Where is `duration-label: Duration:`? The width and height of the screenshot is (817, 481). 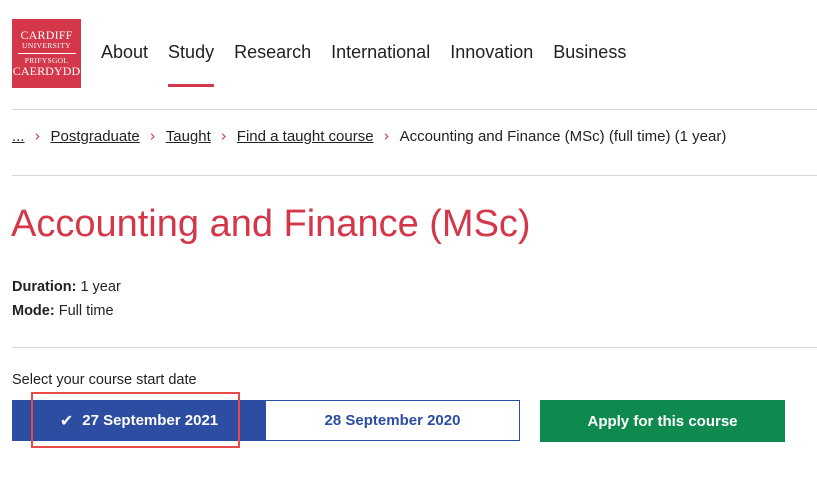
duration-label: Duration: is located at coordinates (44, 287).